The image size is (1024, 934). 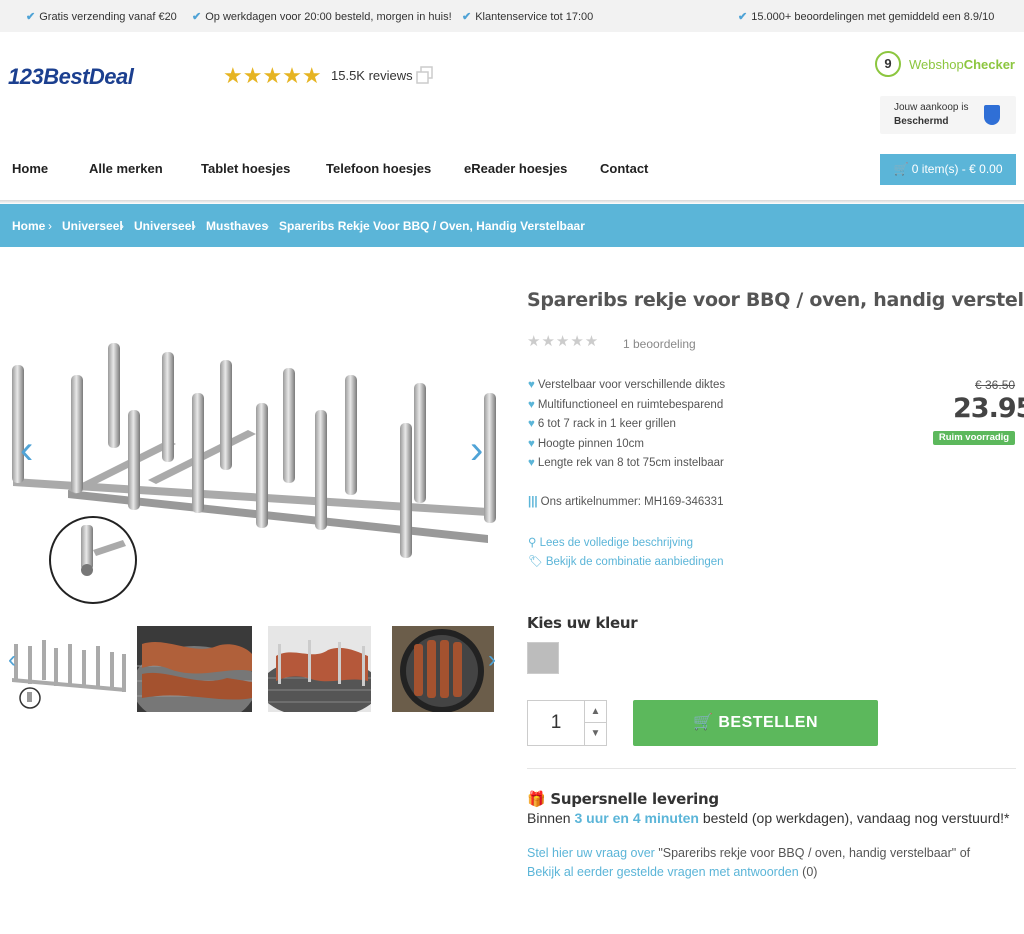 I want to click on article-number: ||| Ons artikelnummer: MH169-346331, so click(x=626, y=502).